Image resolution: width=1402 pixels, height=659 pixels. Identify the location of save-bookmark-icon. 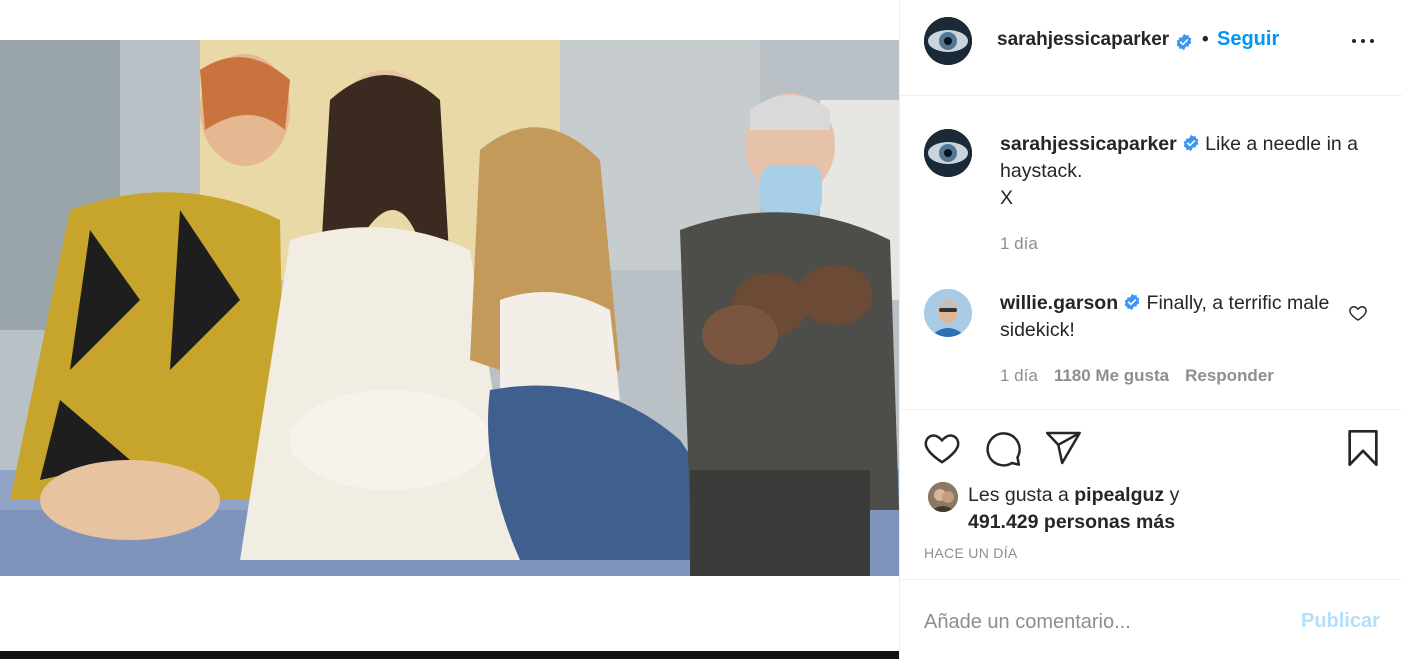
(1363, 448).